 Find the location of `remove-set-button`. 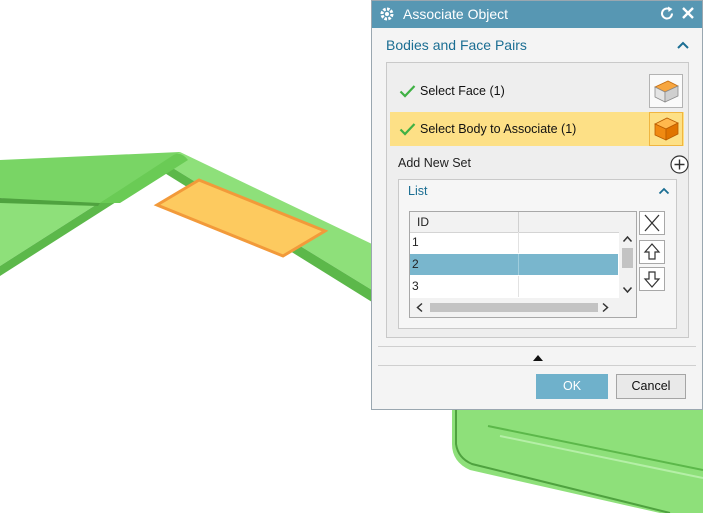

remove-set-button is located at coordinates (652, 223).